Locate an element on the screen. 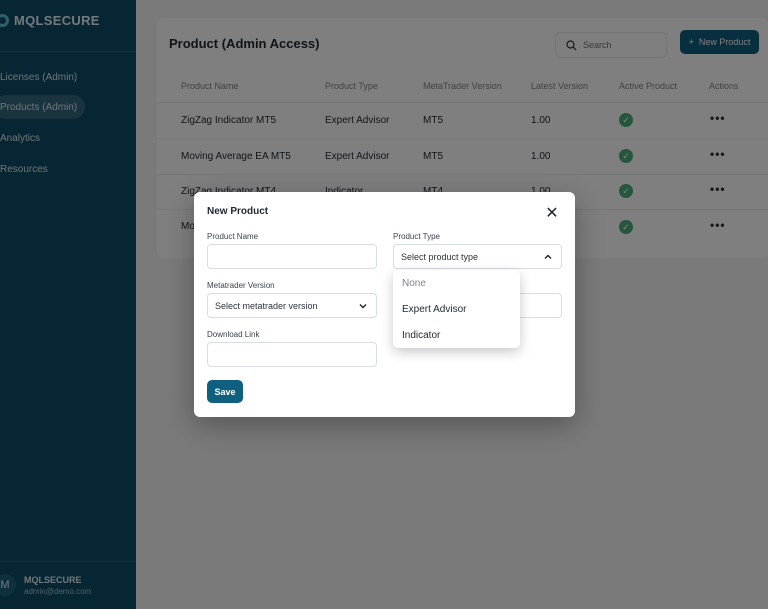  download-link-label: Download Link is located at coordinates (233, 334).